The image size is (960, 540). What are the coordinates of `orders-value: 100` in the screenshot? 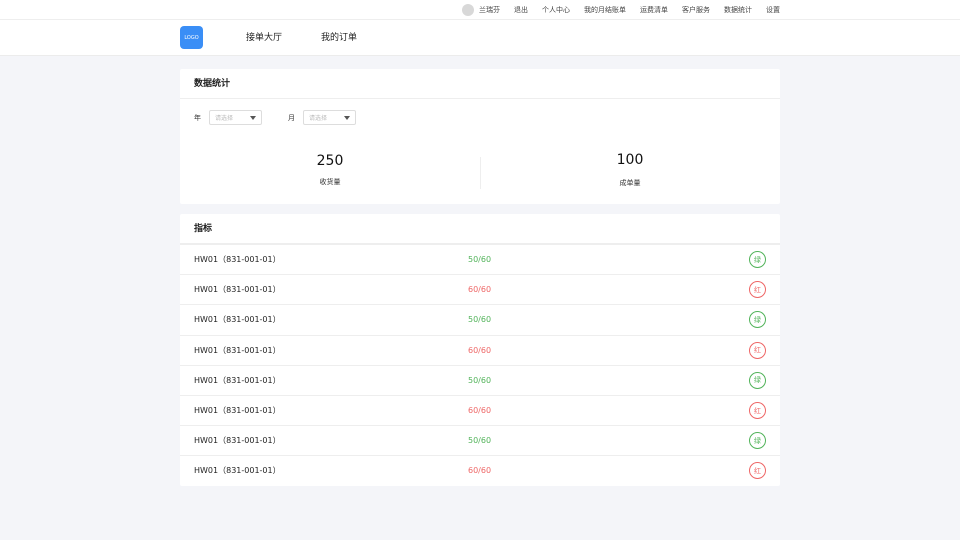 It's located at (630, 160).